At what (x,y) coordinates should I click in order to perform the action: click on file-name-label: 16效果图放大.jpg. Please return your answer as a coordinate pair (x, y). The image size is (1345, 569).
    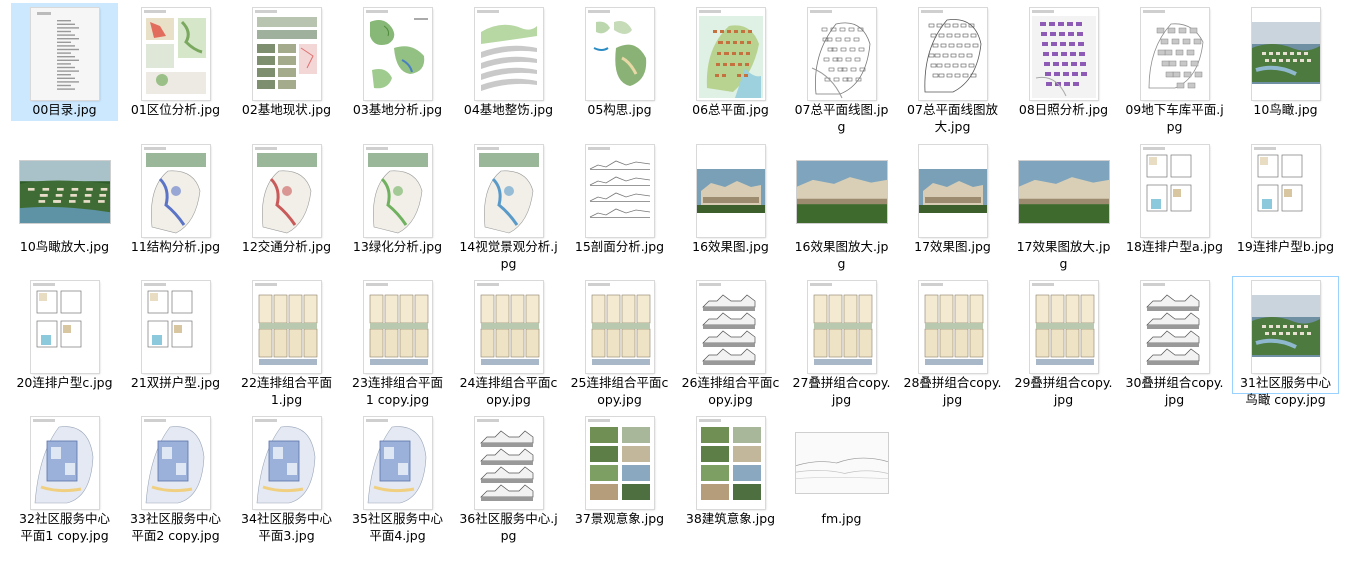
    Looking at the image, I should click on (841, 255).